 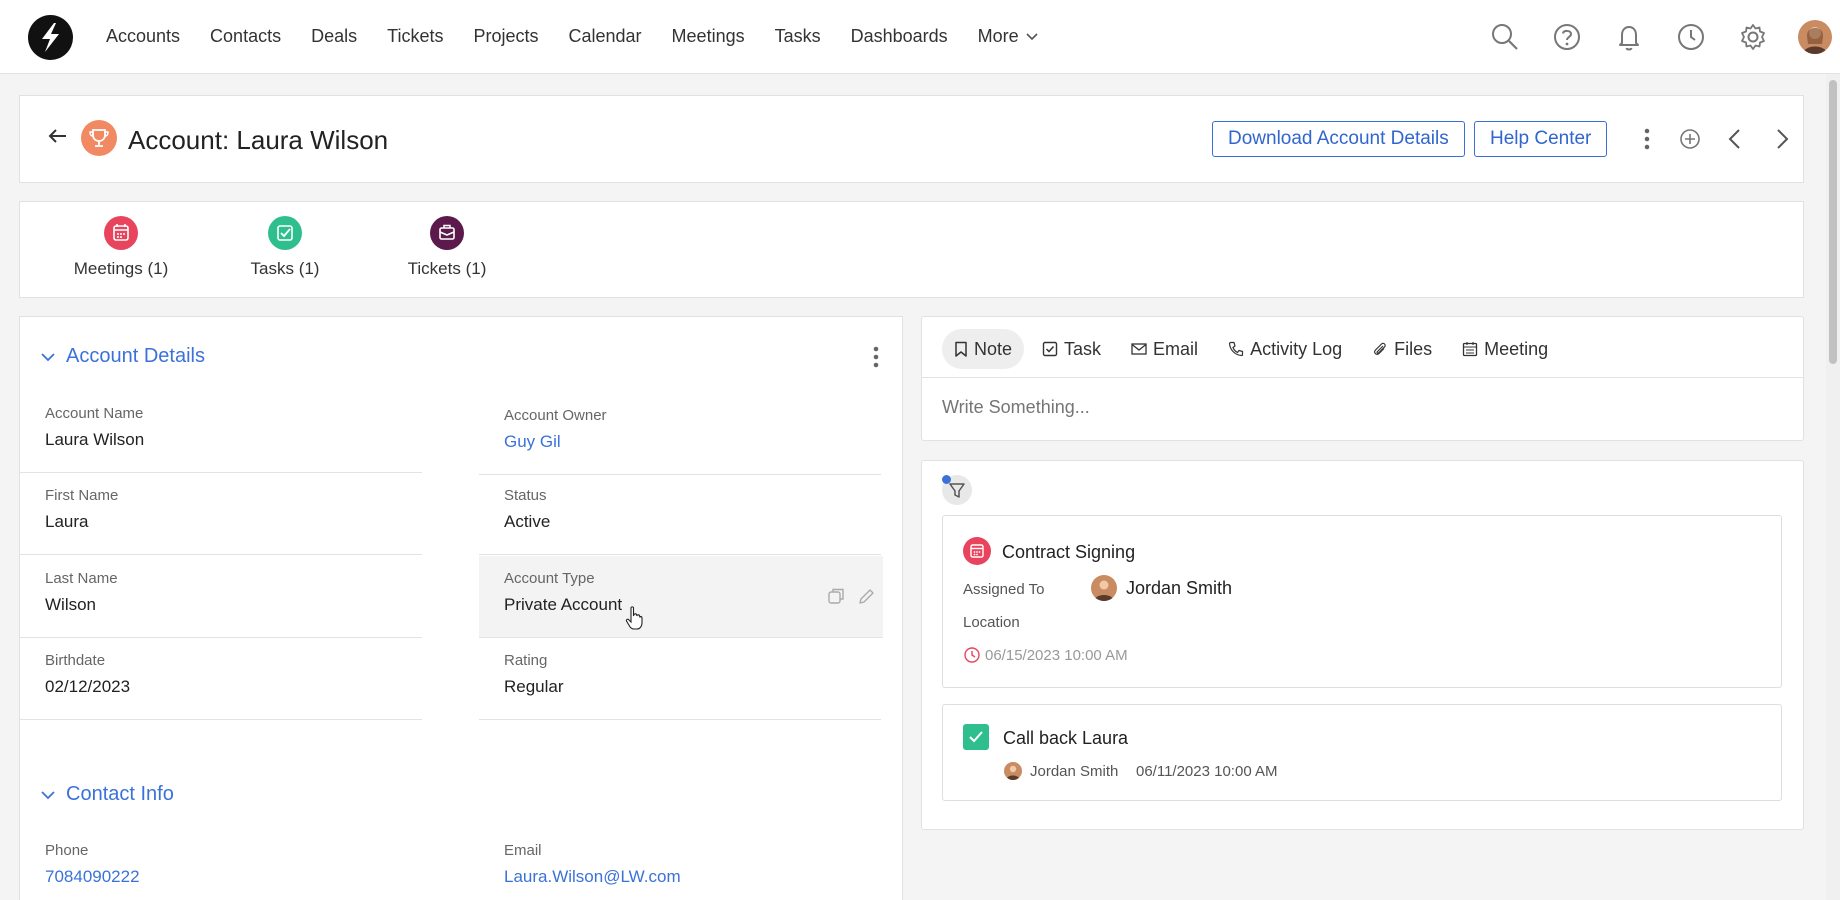 What do you see at coordinates (285, 233) in the screenshot?
I see `checkbox-icon` at bounding box center [285, 233].